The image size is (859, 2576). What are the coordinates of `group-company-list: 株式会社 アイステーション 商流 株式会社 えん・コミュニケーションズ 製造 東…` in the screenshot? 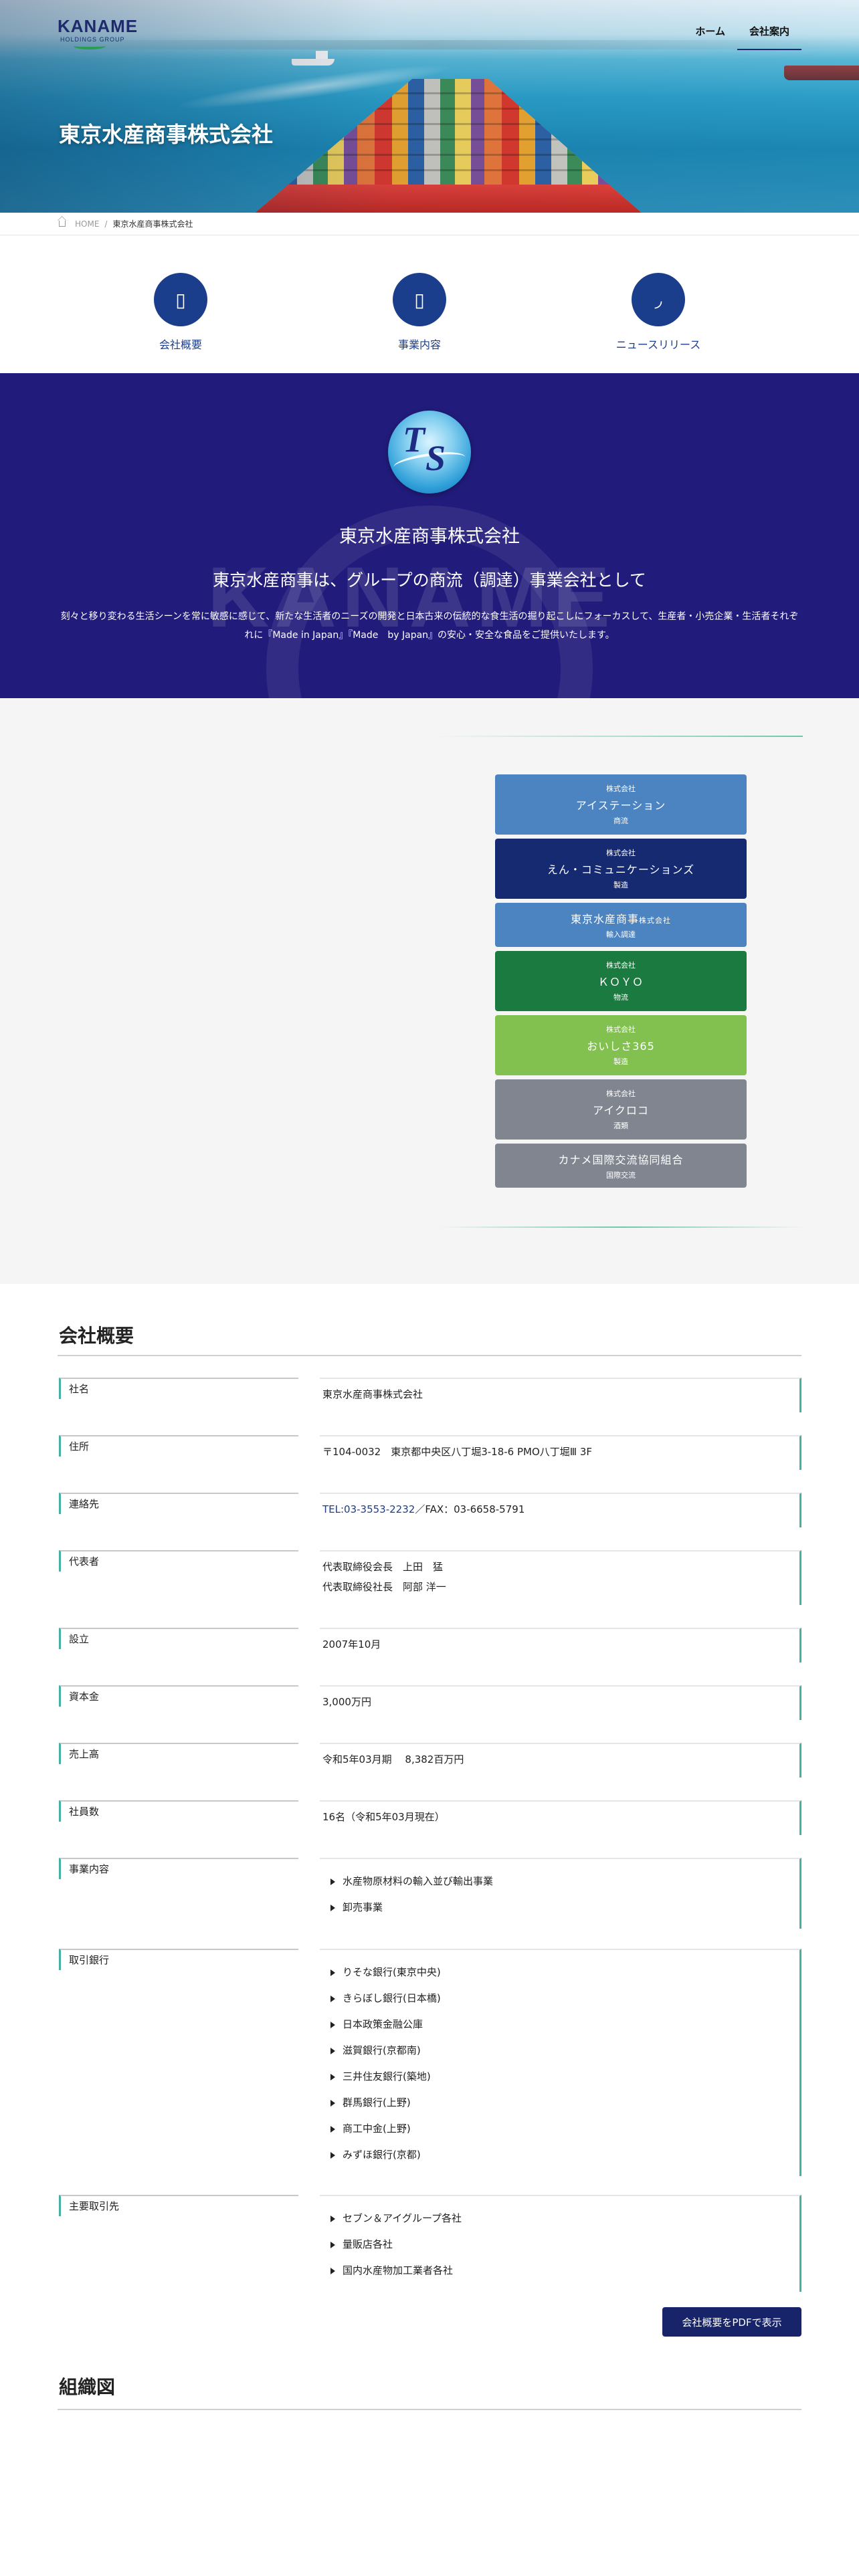 It's located at (621, 981).